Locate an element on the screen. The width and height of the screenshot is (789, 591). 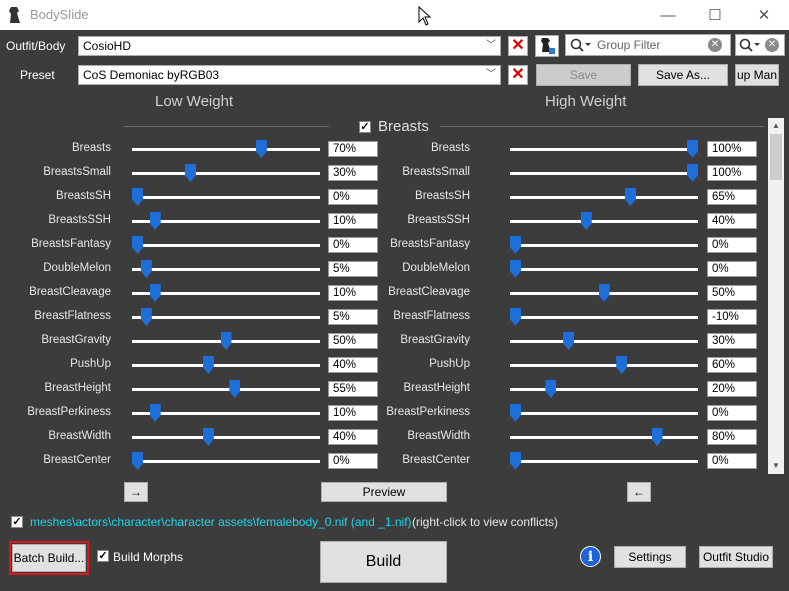
scrollbar-thumb is located at coordinates (776, 157).